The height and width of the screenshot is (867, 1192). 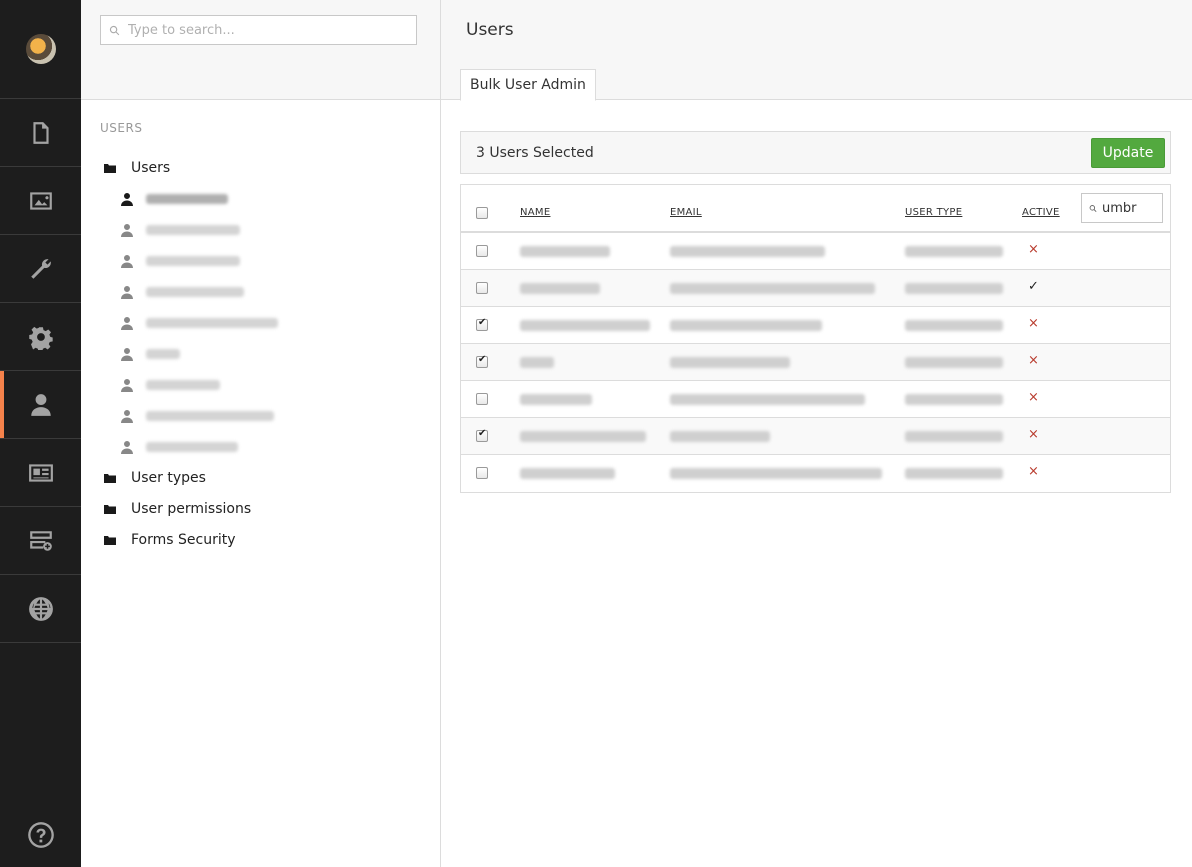 I want to click on content-icon, so click(x=40, y=132).